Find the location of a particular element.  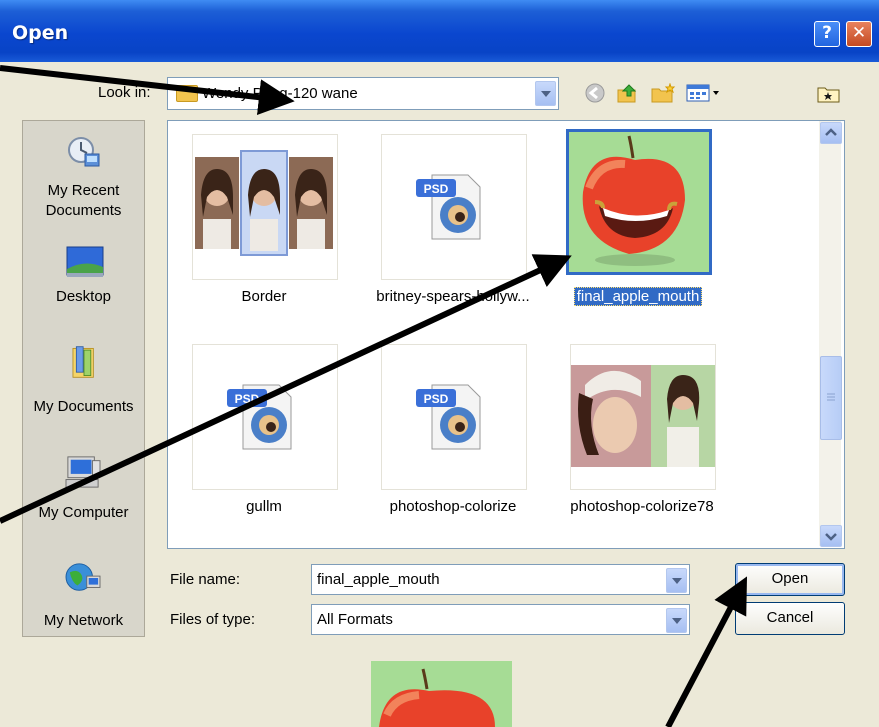

scroll-thumb is located at coordinates (831, 398).